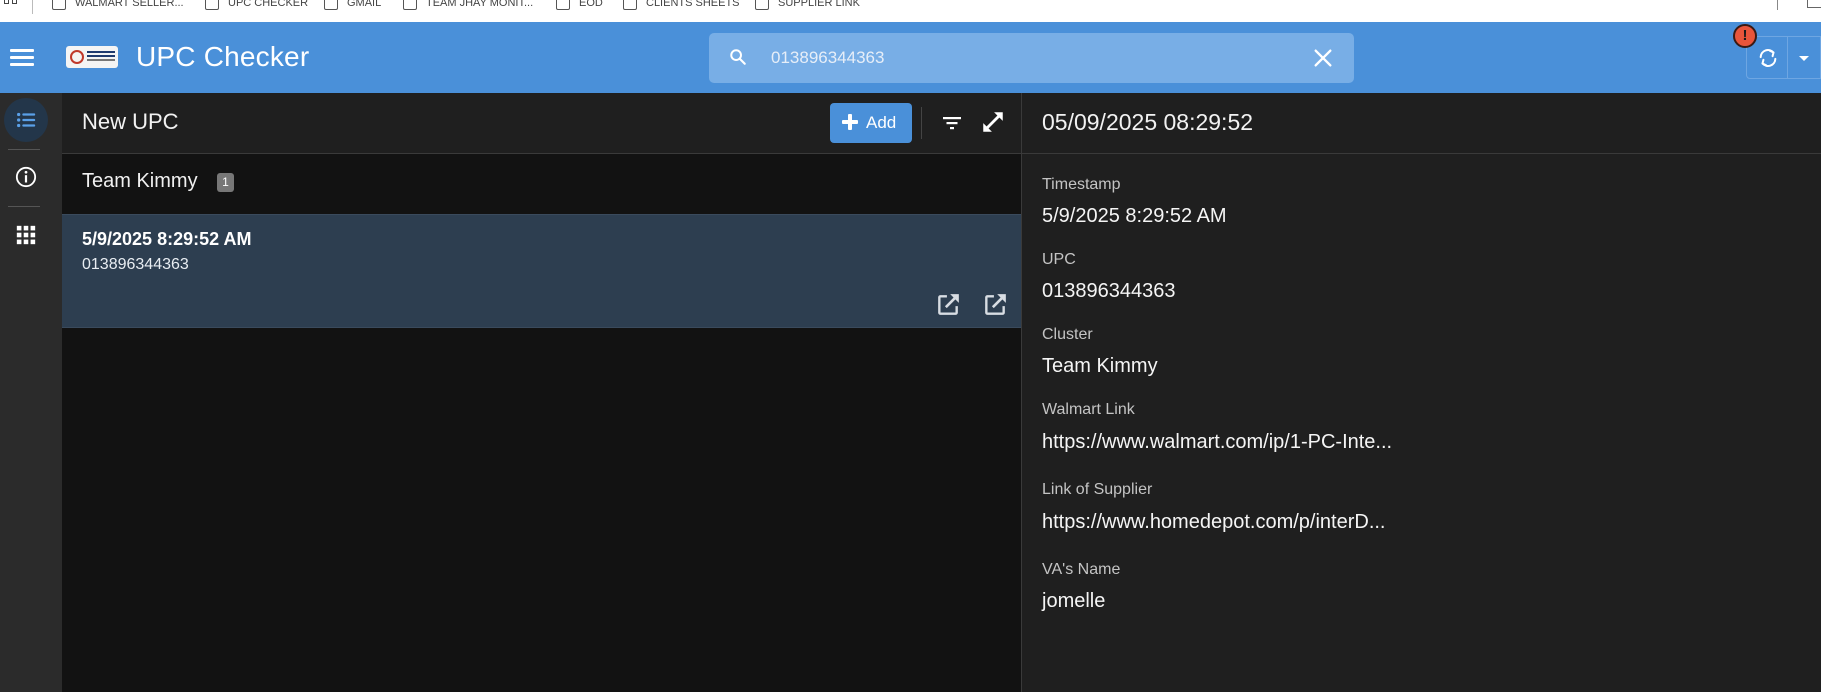  I want to click on field-label-va-name: VA's Name, so click(1081, 569).